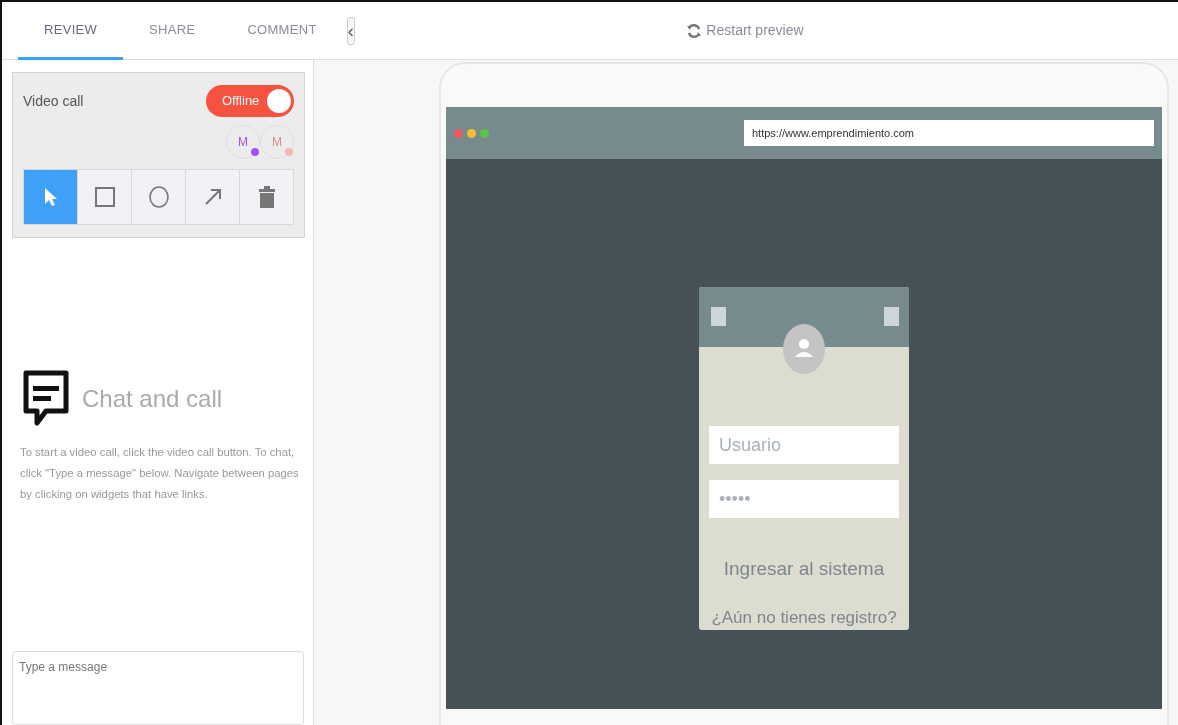  Describe the element at coordinates (282, 31) in the screenshot. I see `tab: COMMENT` at that location.